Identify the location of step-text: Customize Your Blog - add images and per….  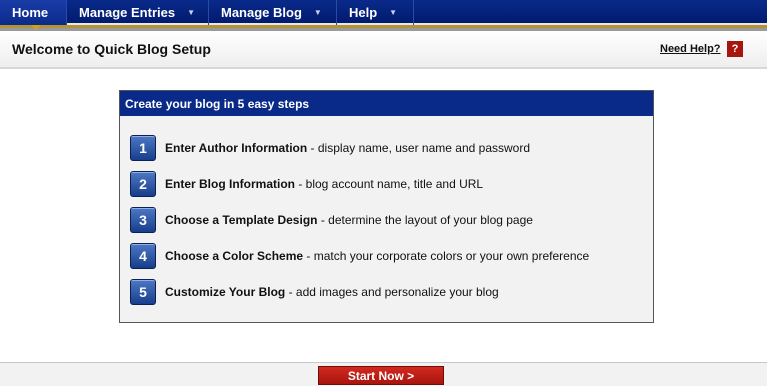
(332, 292).